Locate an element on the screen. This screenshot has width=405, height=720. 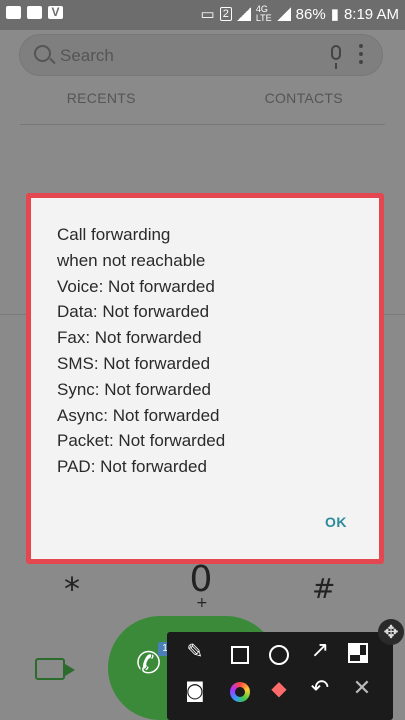
undo-icon: ↶ is located at coordinates (320, 690).